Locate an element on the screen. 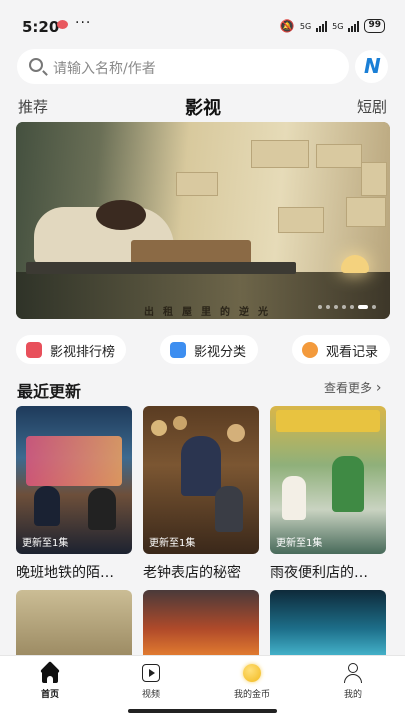 The width and height of the screenshot is (405, 720). video-card: 更新至1集 老钟表店的秘密 is located at coordinates (201, 493).